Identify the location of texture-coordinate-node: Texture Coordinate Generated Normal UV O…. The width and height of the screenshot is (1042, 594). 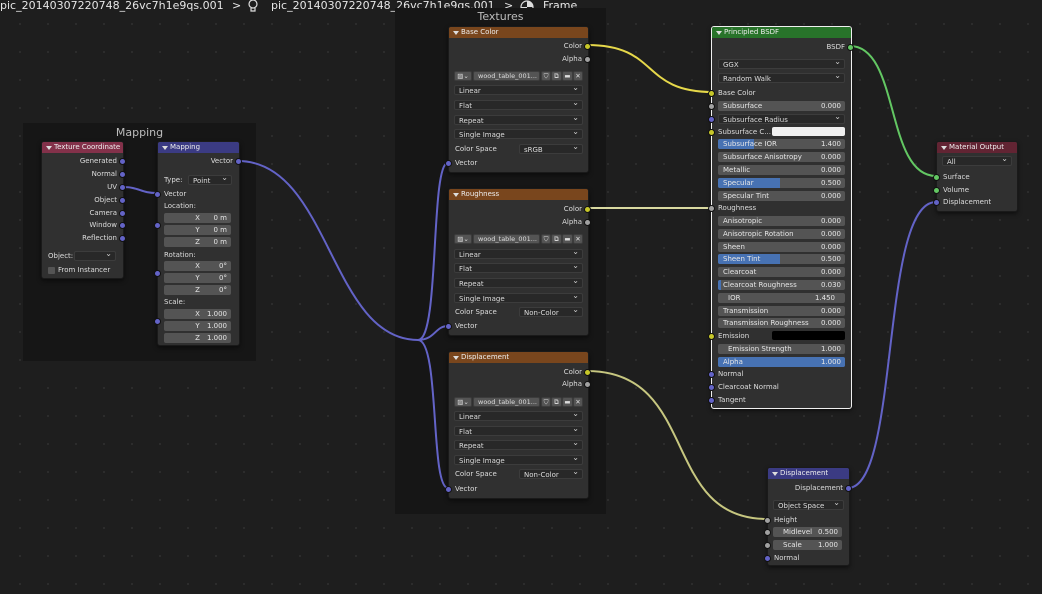
(83, 210).